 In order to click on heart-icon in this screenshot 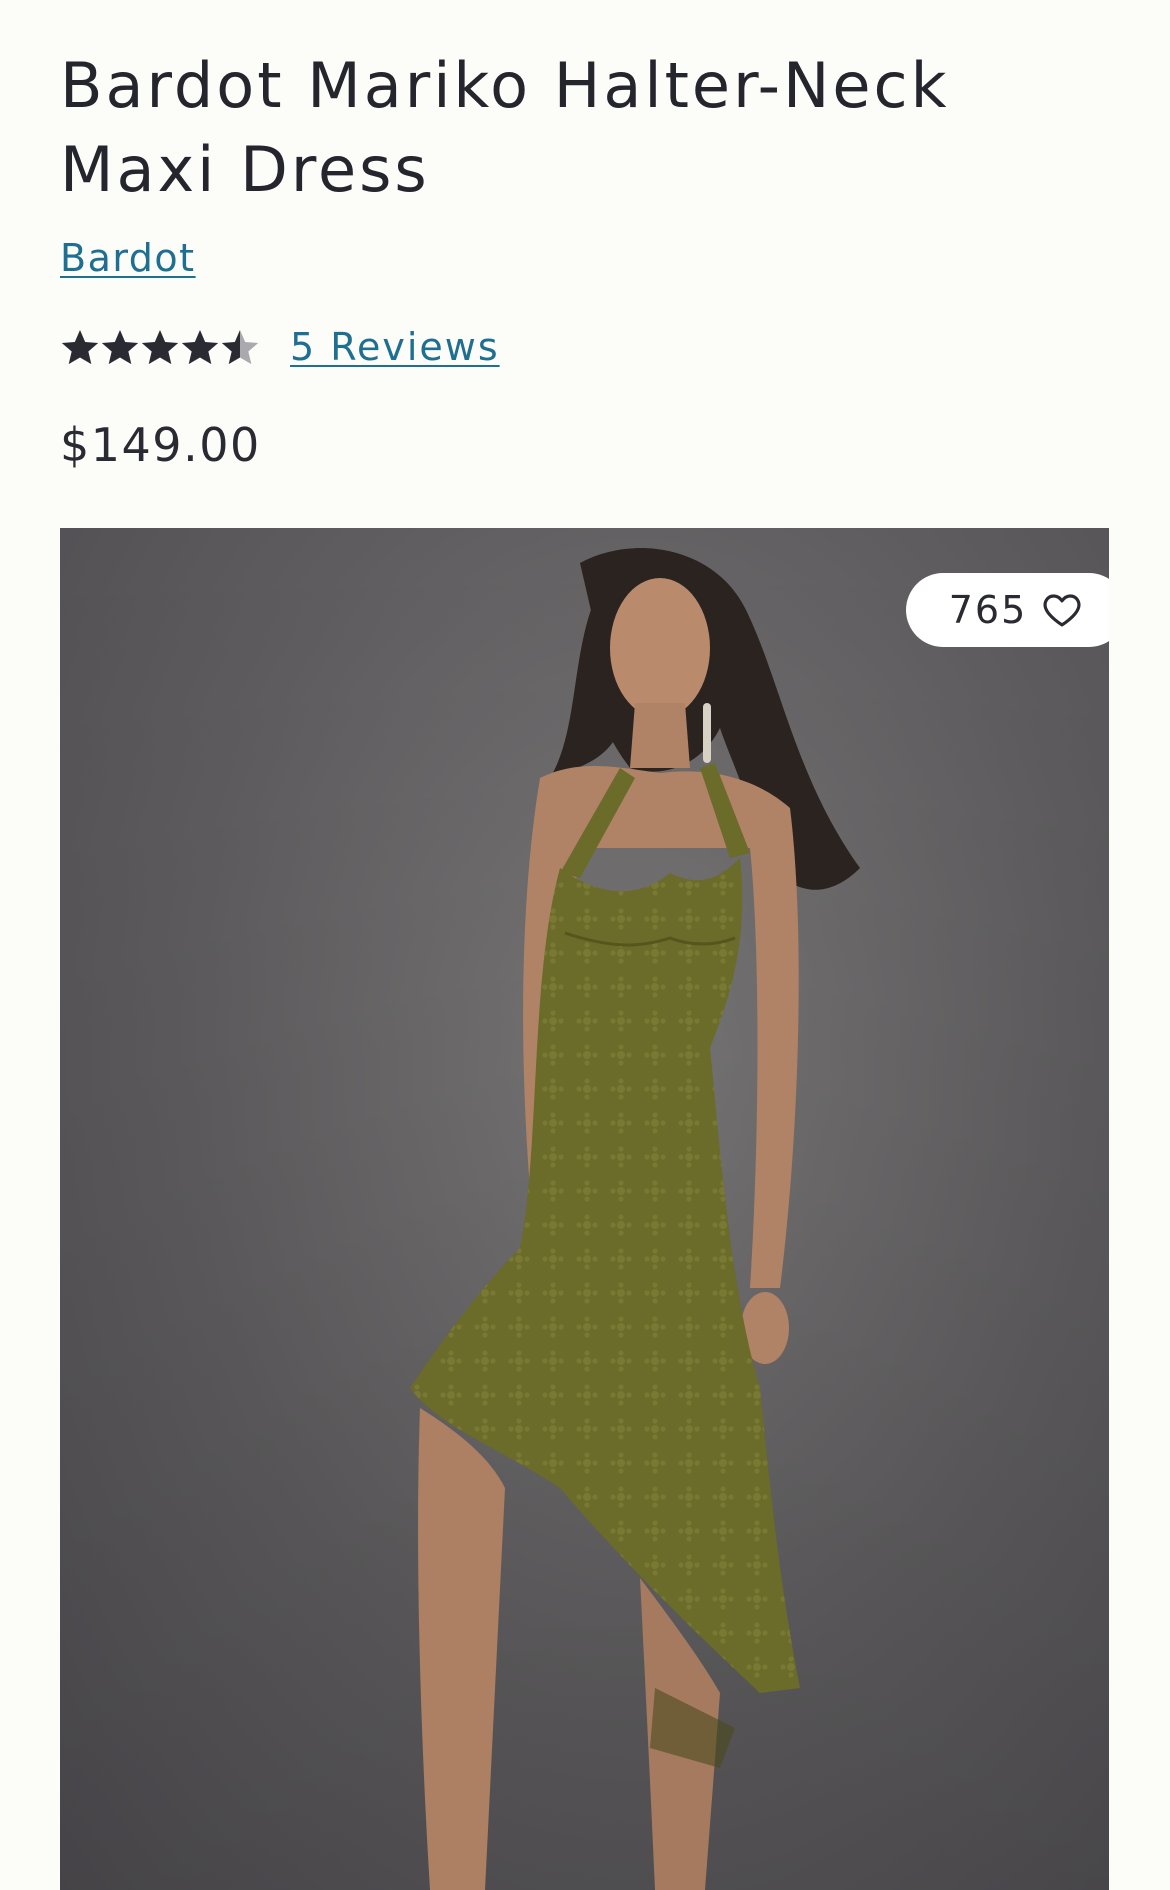, I will do `click(1062, 610)`.